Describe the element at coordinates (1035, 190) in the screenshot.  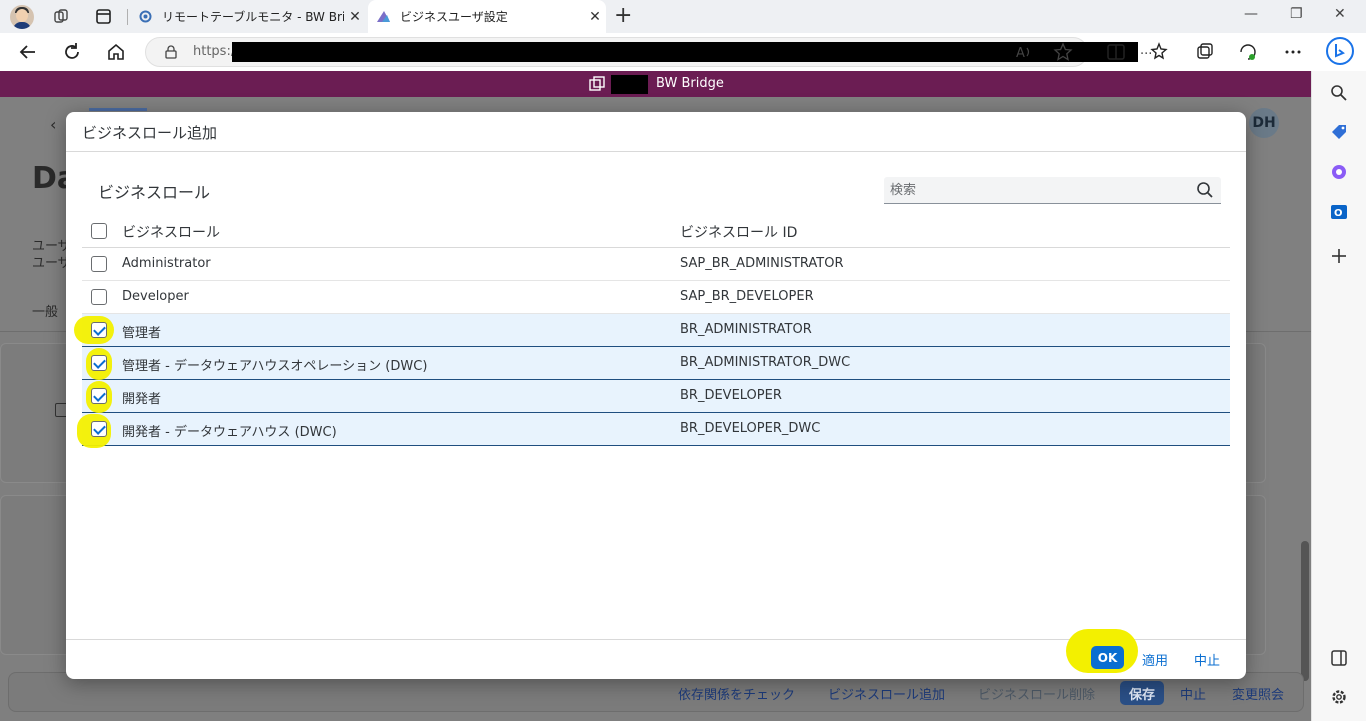
I see `search-input` at that location.